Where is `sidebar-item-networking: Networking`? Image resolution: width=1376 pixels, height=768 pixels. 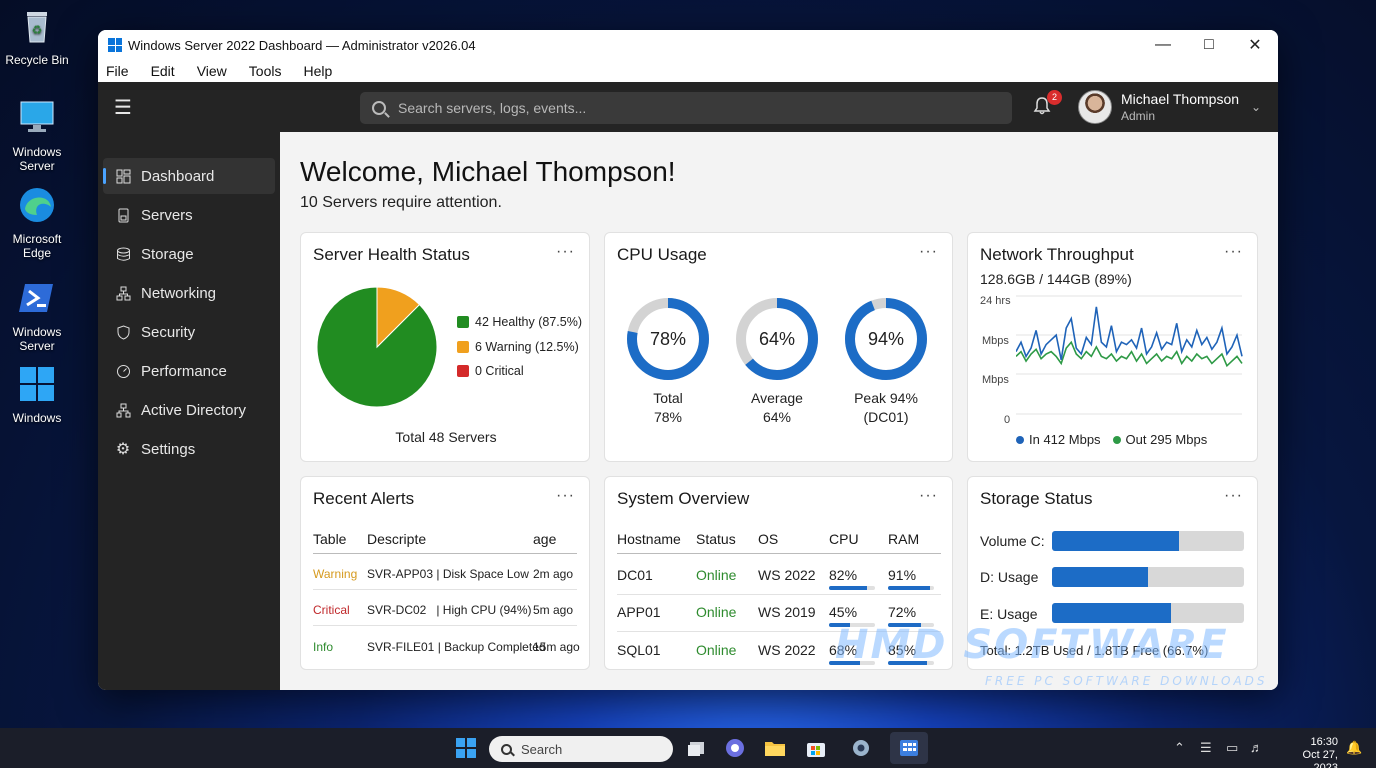 sidebar-item-networking: Networking is located at coordinates (189, 293).